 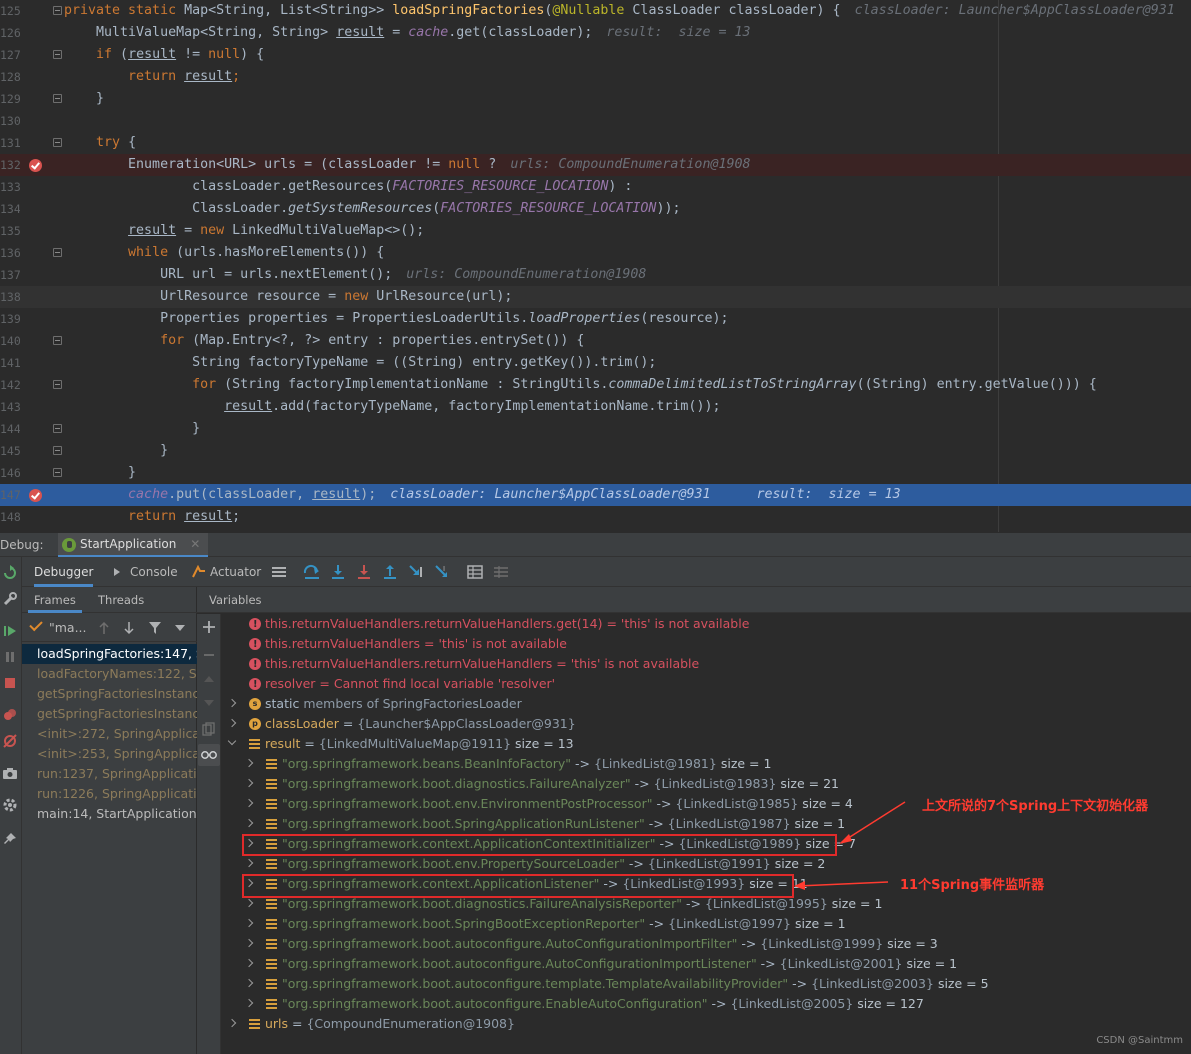 What do you see at coordinates (10, 165) in the screenshot?
I see `line-number: 132` at bounding box center [10, 165].